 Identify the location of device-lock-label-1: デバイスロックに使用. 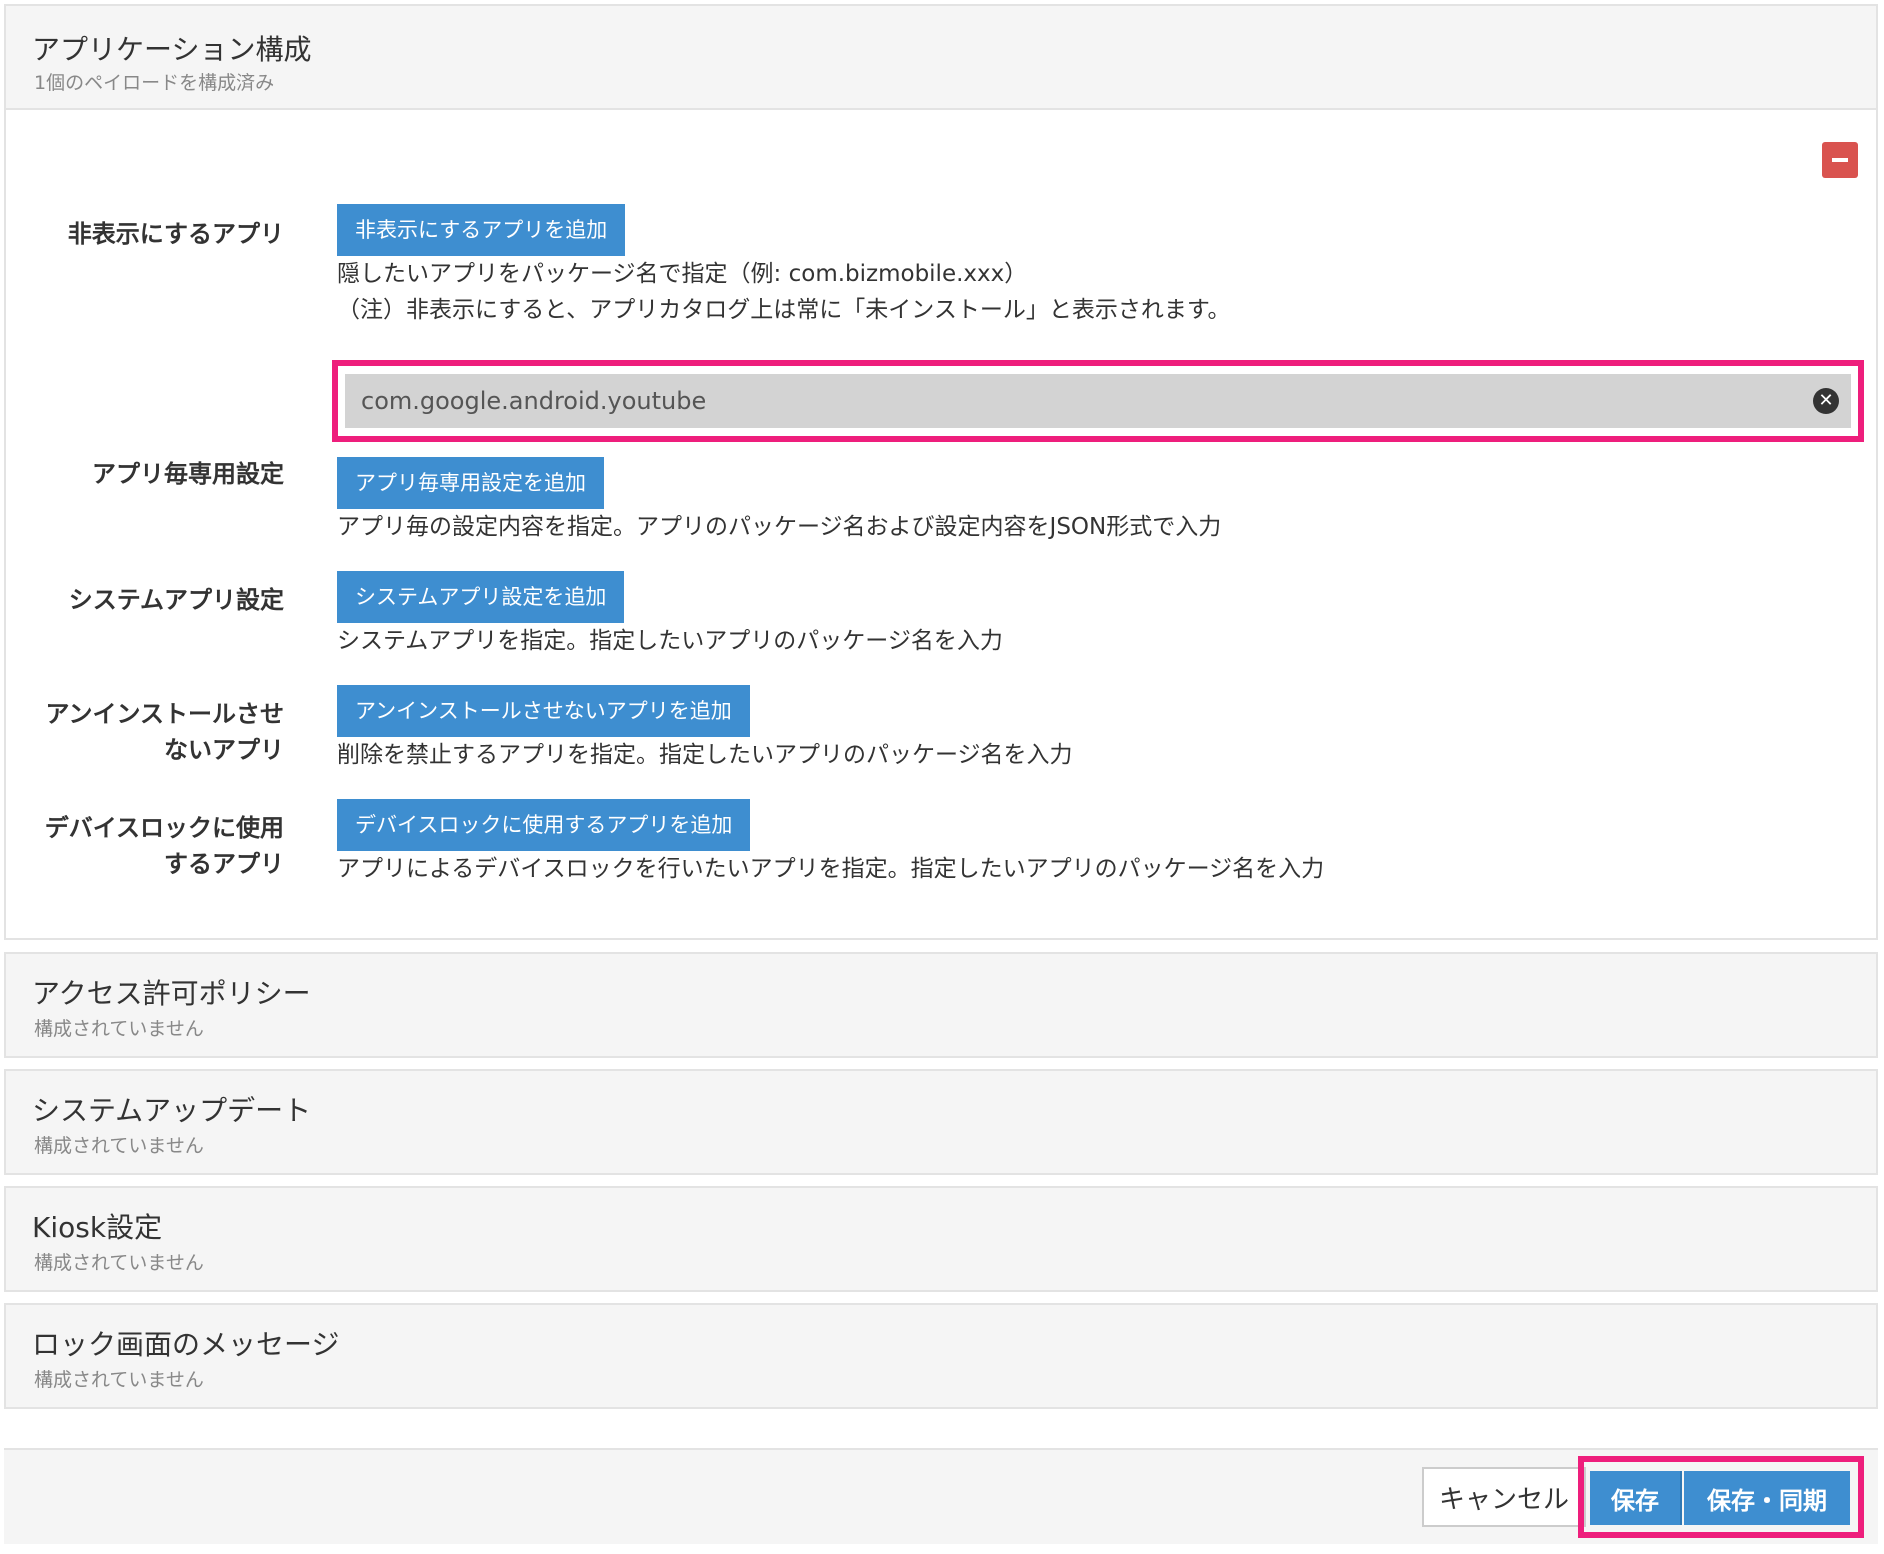
(164, 828).